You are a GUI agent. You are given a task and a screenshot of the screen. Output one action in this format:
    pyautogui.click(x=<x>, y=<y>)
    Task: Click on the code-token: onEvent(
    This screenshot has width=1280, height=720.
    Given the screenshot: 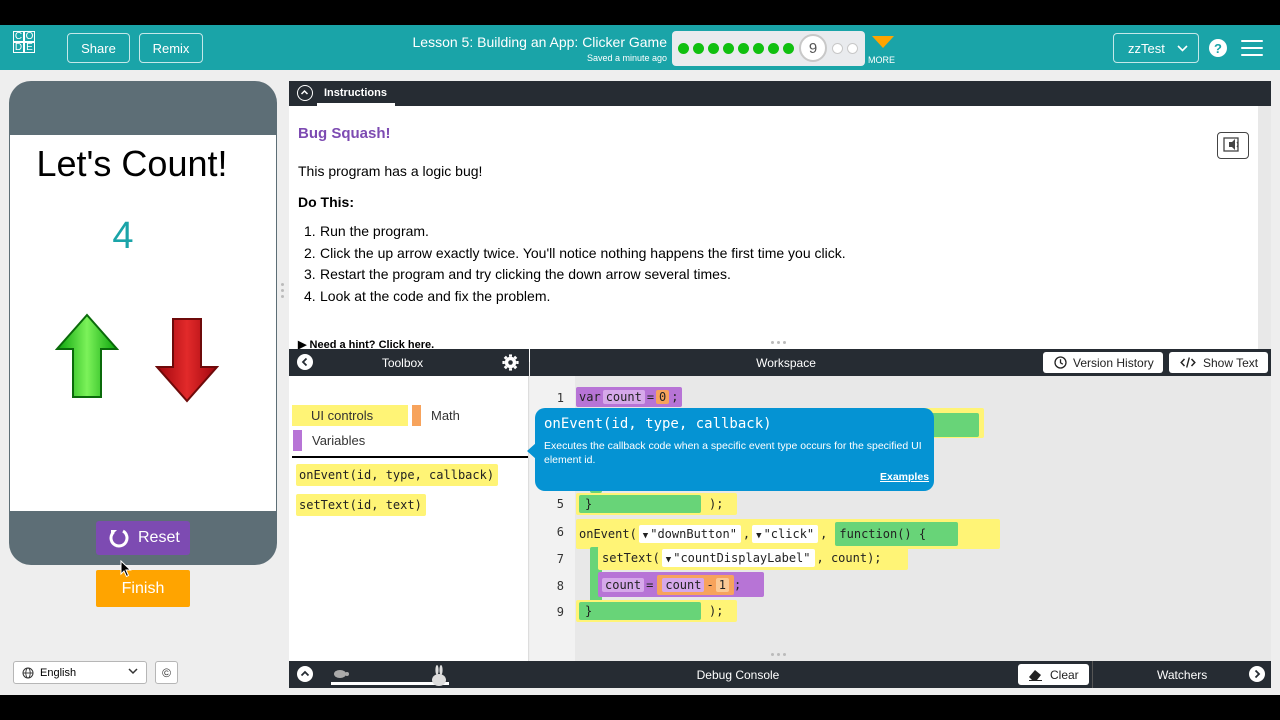 What is the action you would take?
    pyautogui.click(x=608, y=534)
    